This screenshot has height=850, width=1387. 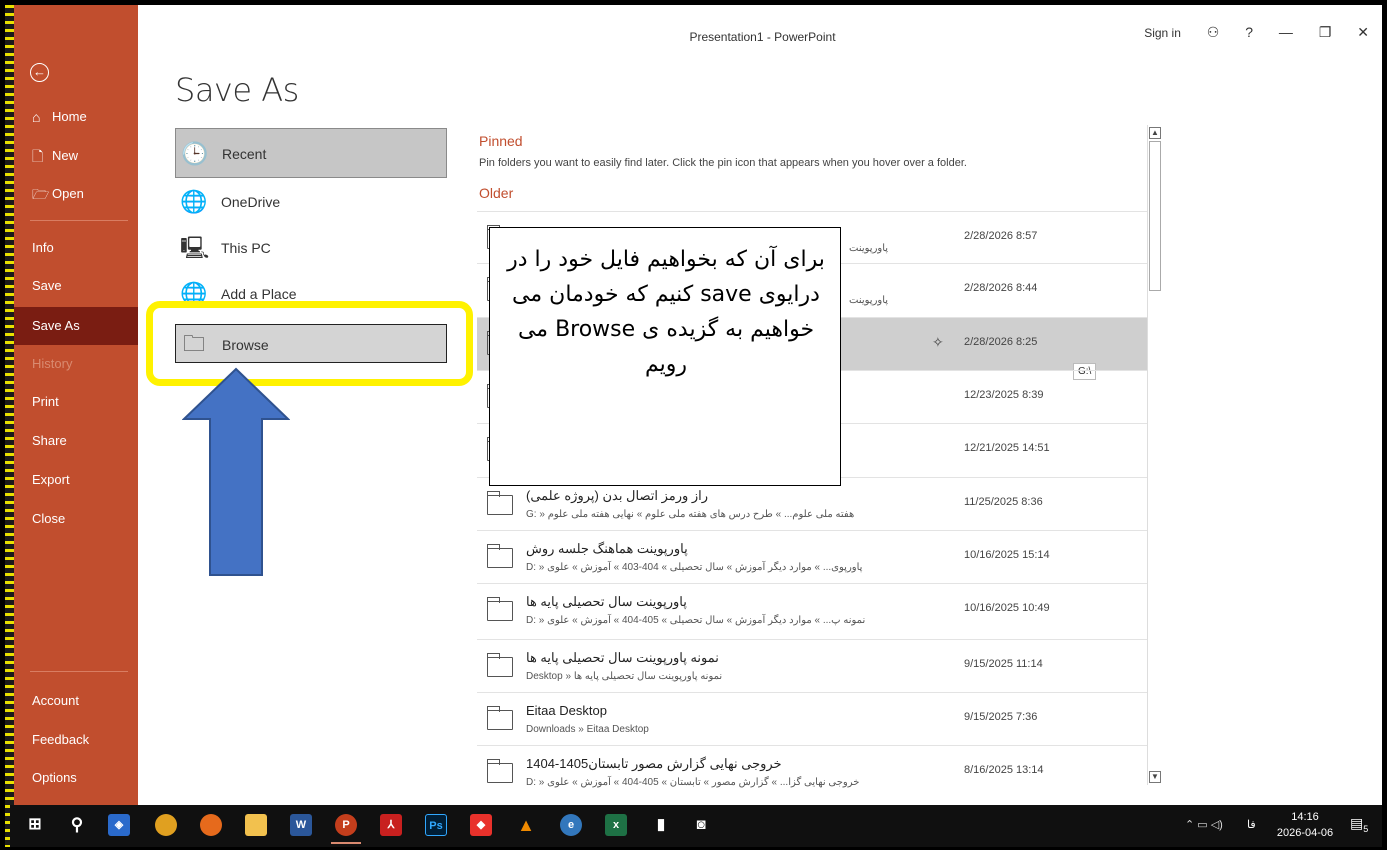 What do you see at coordinates (1162, 33) in the screenshot?
I see `sign-in-link: Sign in` at bounding box center [1162, 33].